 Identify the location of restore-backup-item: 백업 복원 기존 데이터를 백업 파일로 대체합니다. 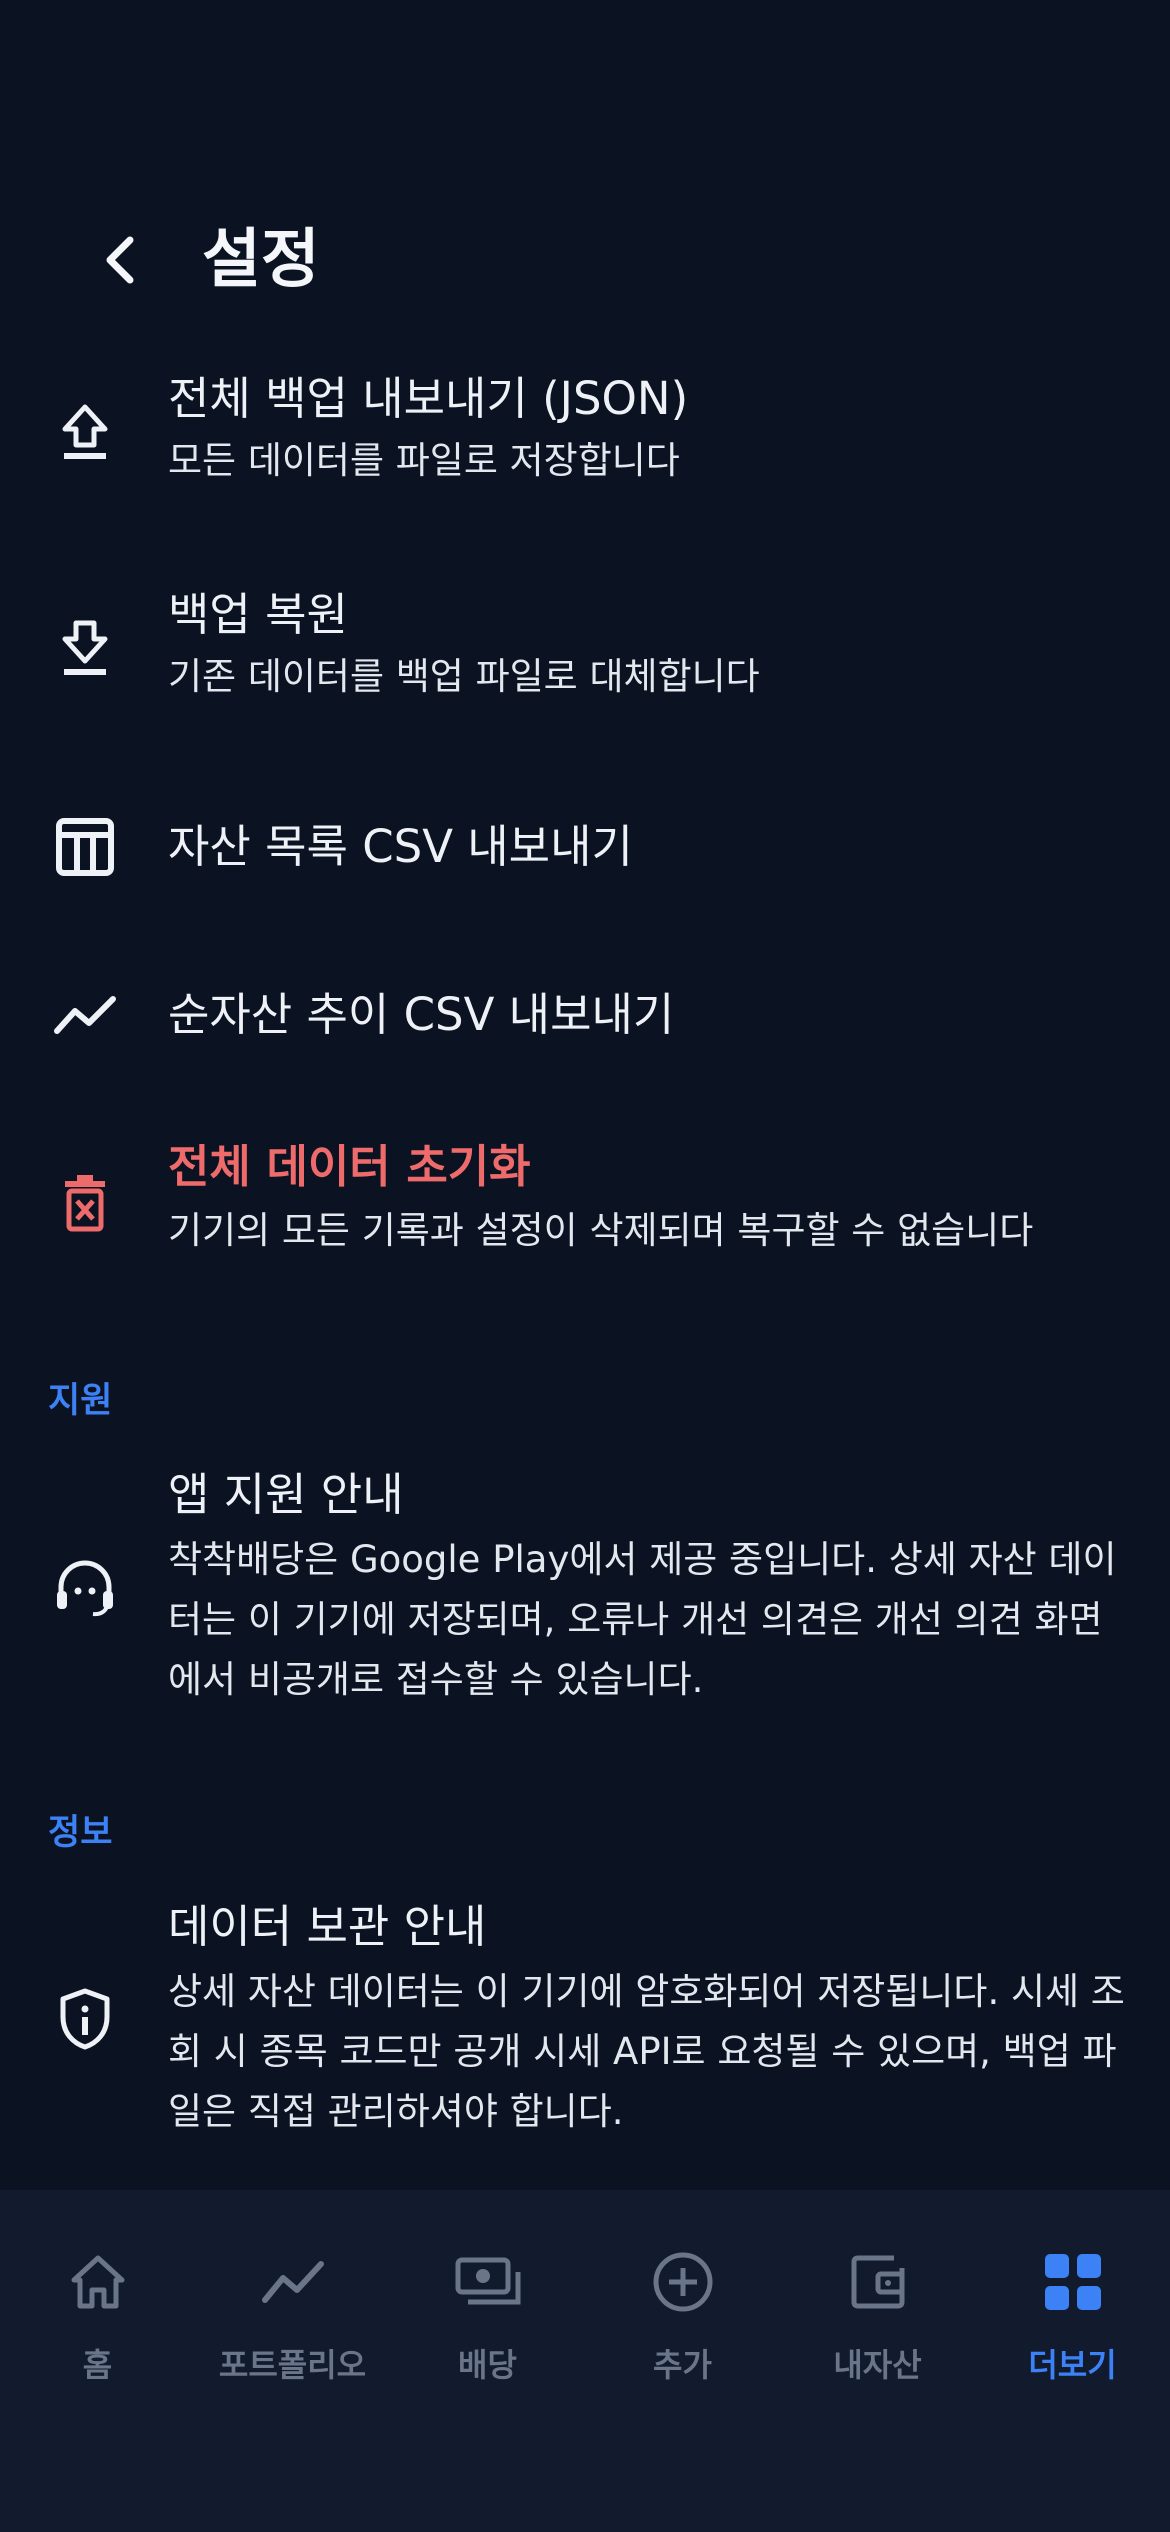
(585, 647).